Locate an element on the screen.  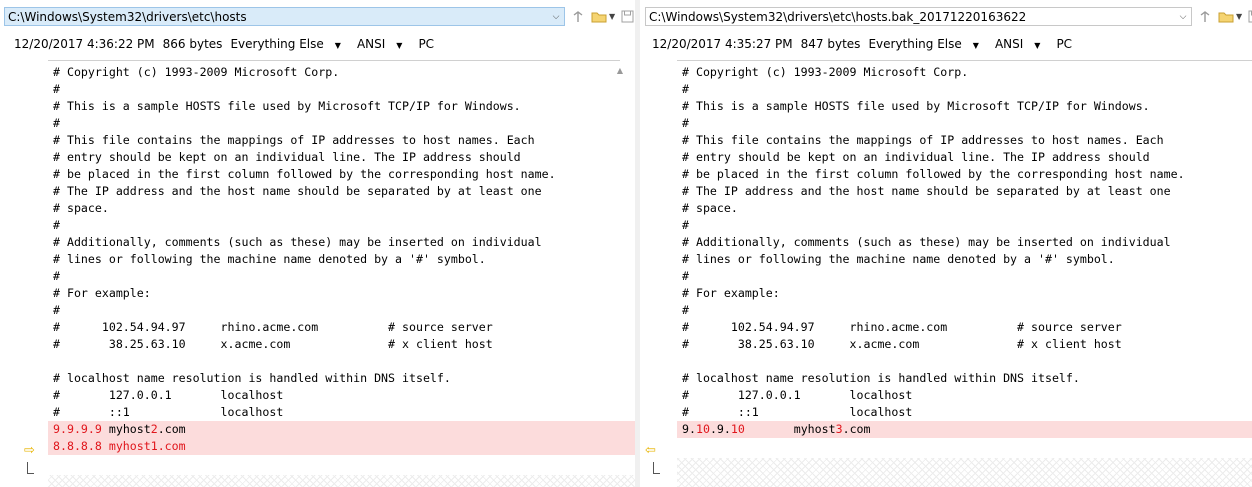
diff-segment: .9. is located at coordinates (720, 429).